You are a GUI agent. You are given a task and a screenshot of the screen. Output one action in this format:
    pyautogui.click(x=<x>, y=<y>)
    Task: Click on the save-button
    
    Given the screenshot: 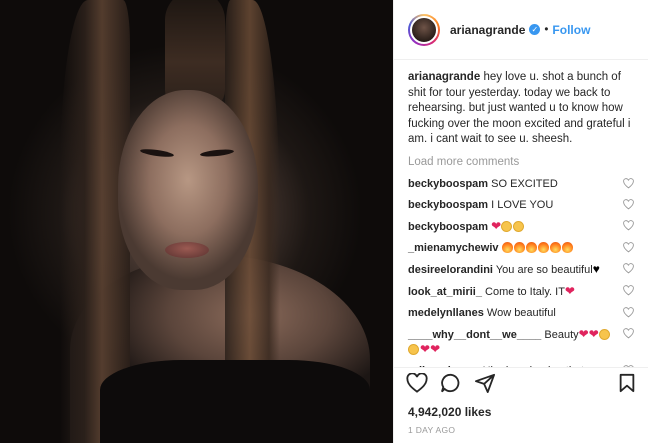 What is the action you would take?
    pyautogui.click(x=627, y=384)
    